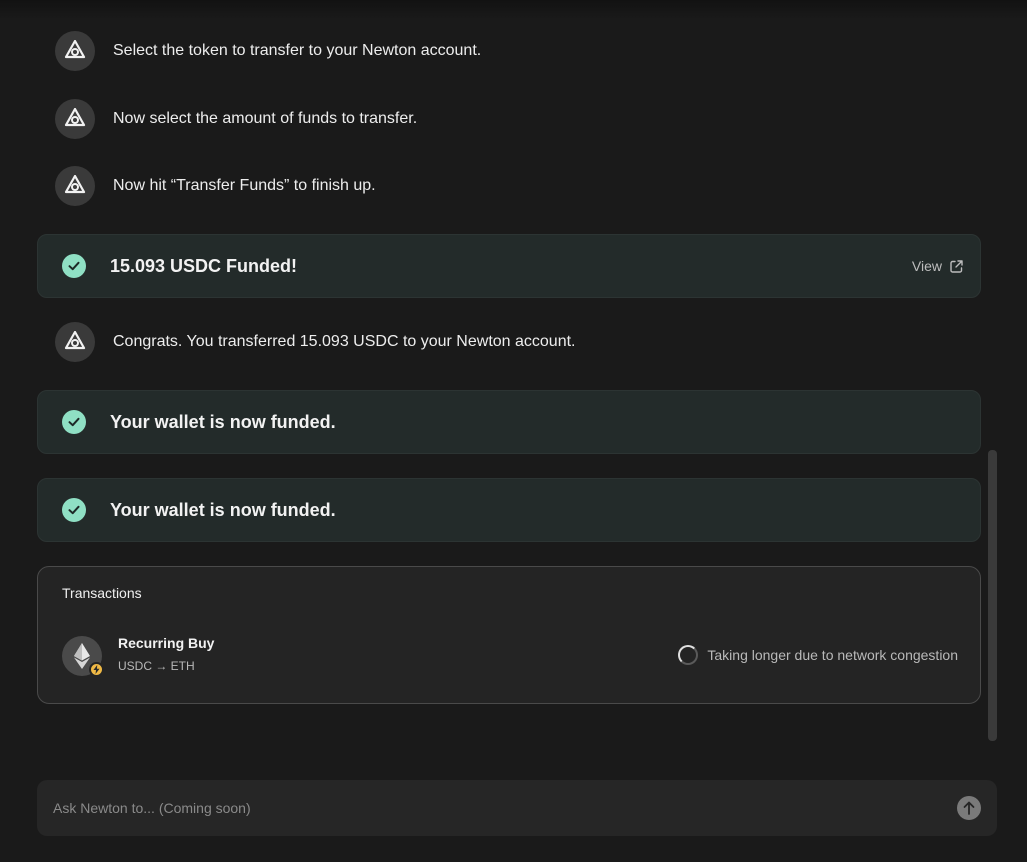  Describe the element at coordinates (956, 266) in the screenshot. I see `external-link-icon` at that location.